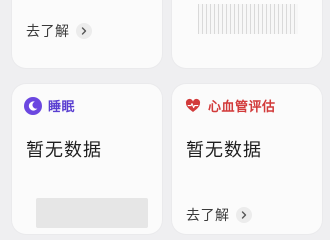 This screenshot has height=240, width=330. I want to click on top-left-card: 去了解, so click(87, 34).